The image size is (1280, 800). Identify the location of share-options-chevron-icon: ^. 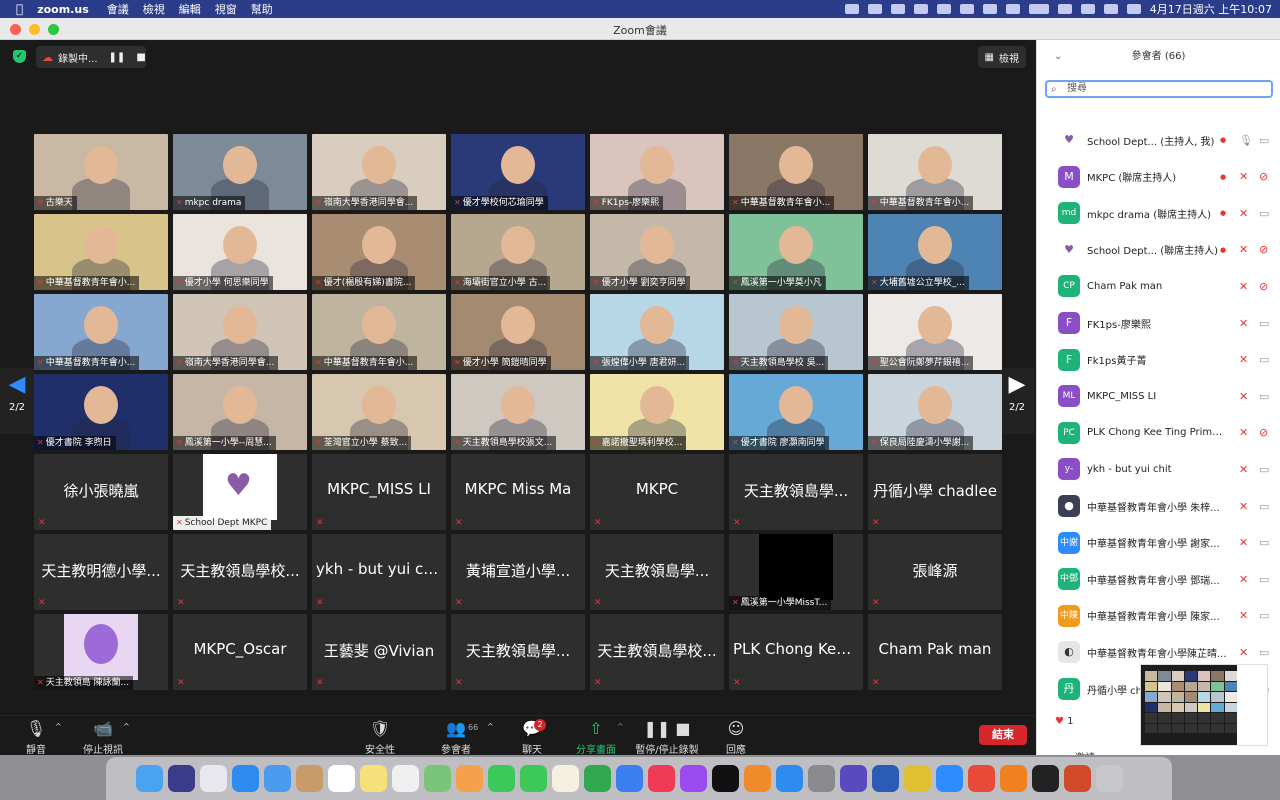
(620, 726).